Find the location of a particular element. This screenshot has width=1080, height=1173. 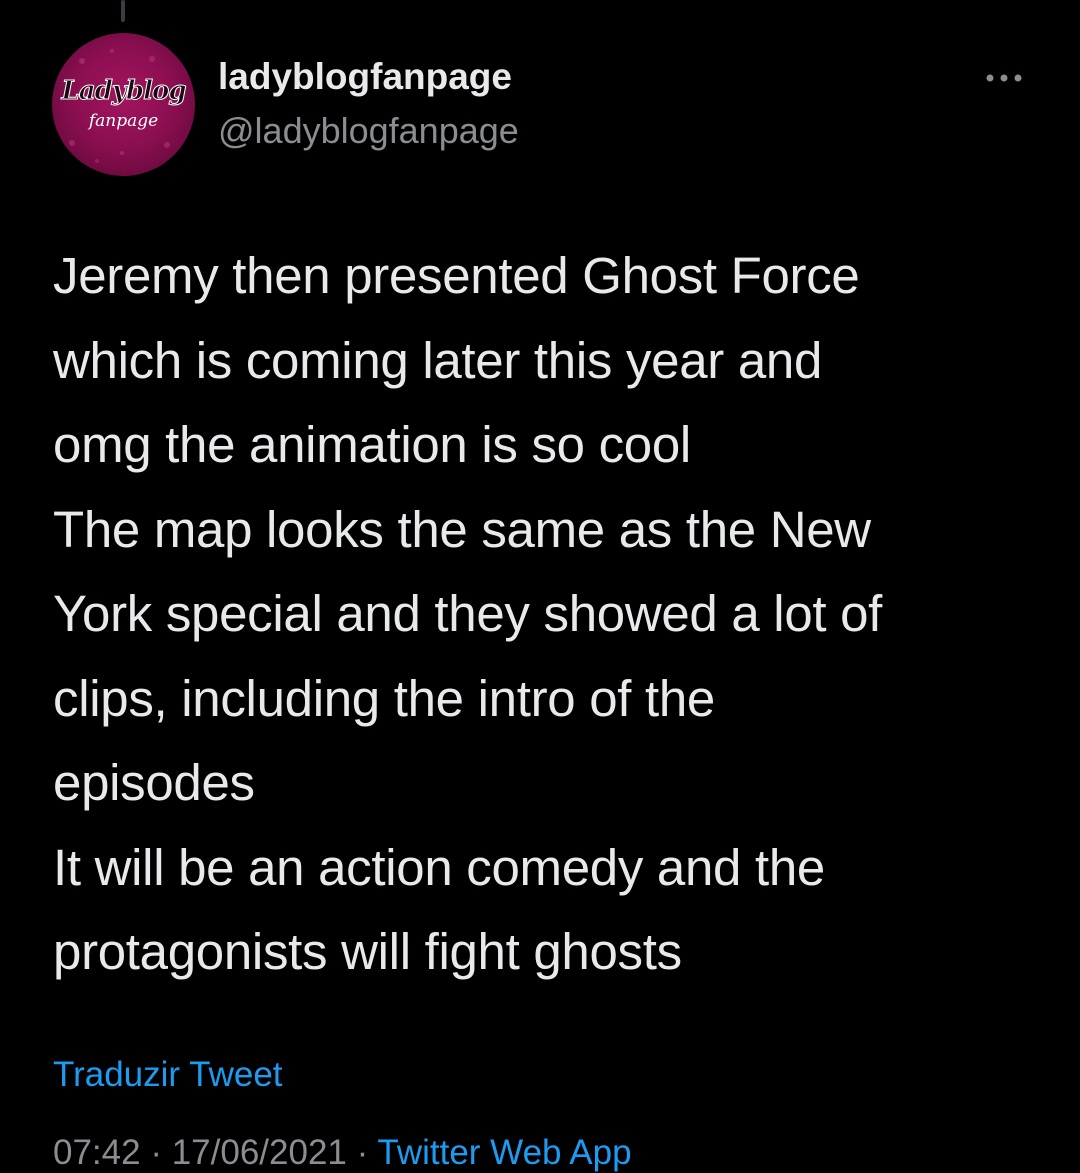

tweet-text-line: York special and they showed a lot of is located at coordinates (468, 613).